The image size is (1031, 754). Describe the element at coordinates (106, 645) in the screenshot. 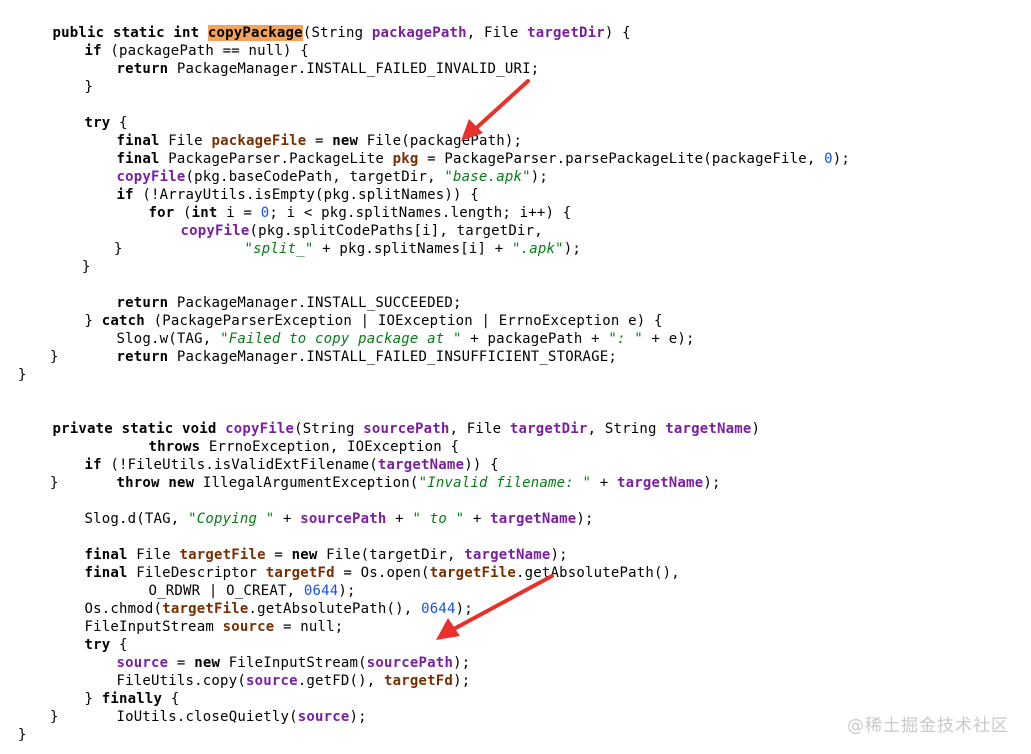

I see `code-line-35: try {` at that location.